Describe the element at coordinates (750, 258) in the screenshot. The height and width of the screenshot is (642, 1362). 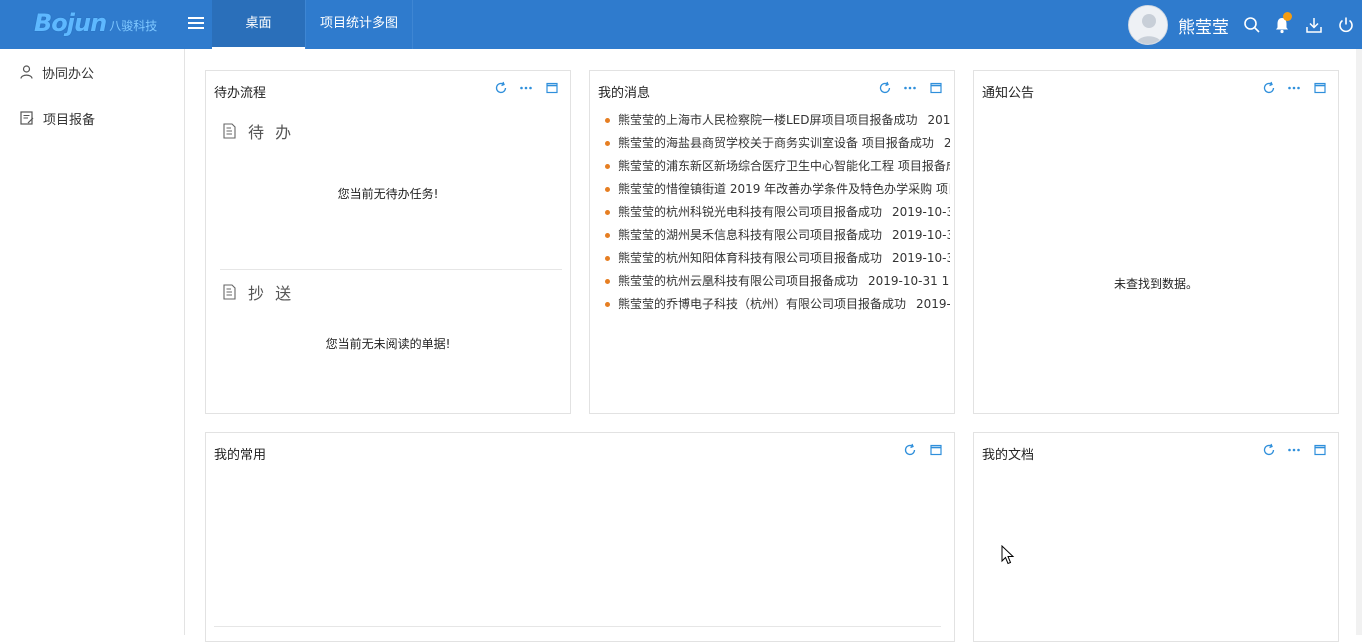
I see `message-text: 熊莹莹的杭州知阳体育科技有限公司项目报备成功` at that location.